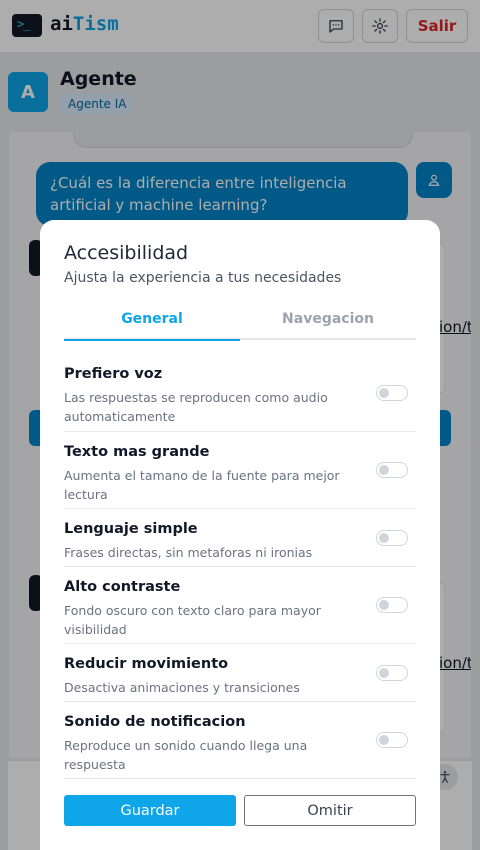 This screenshot has width=480, height=850. I want to click on setting-description: Desactiva animaciones y transiciones, so click(182, 687).